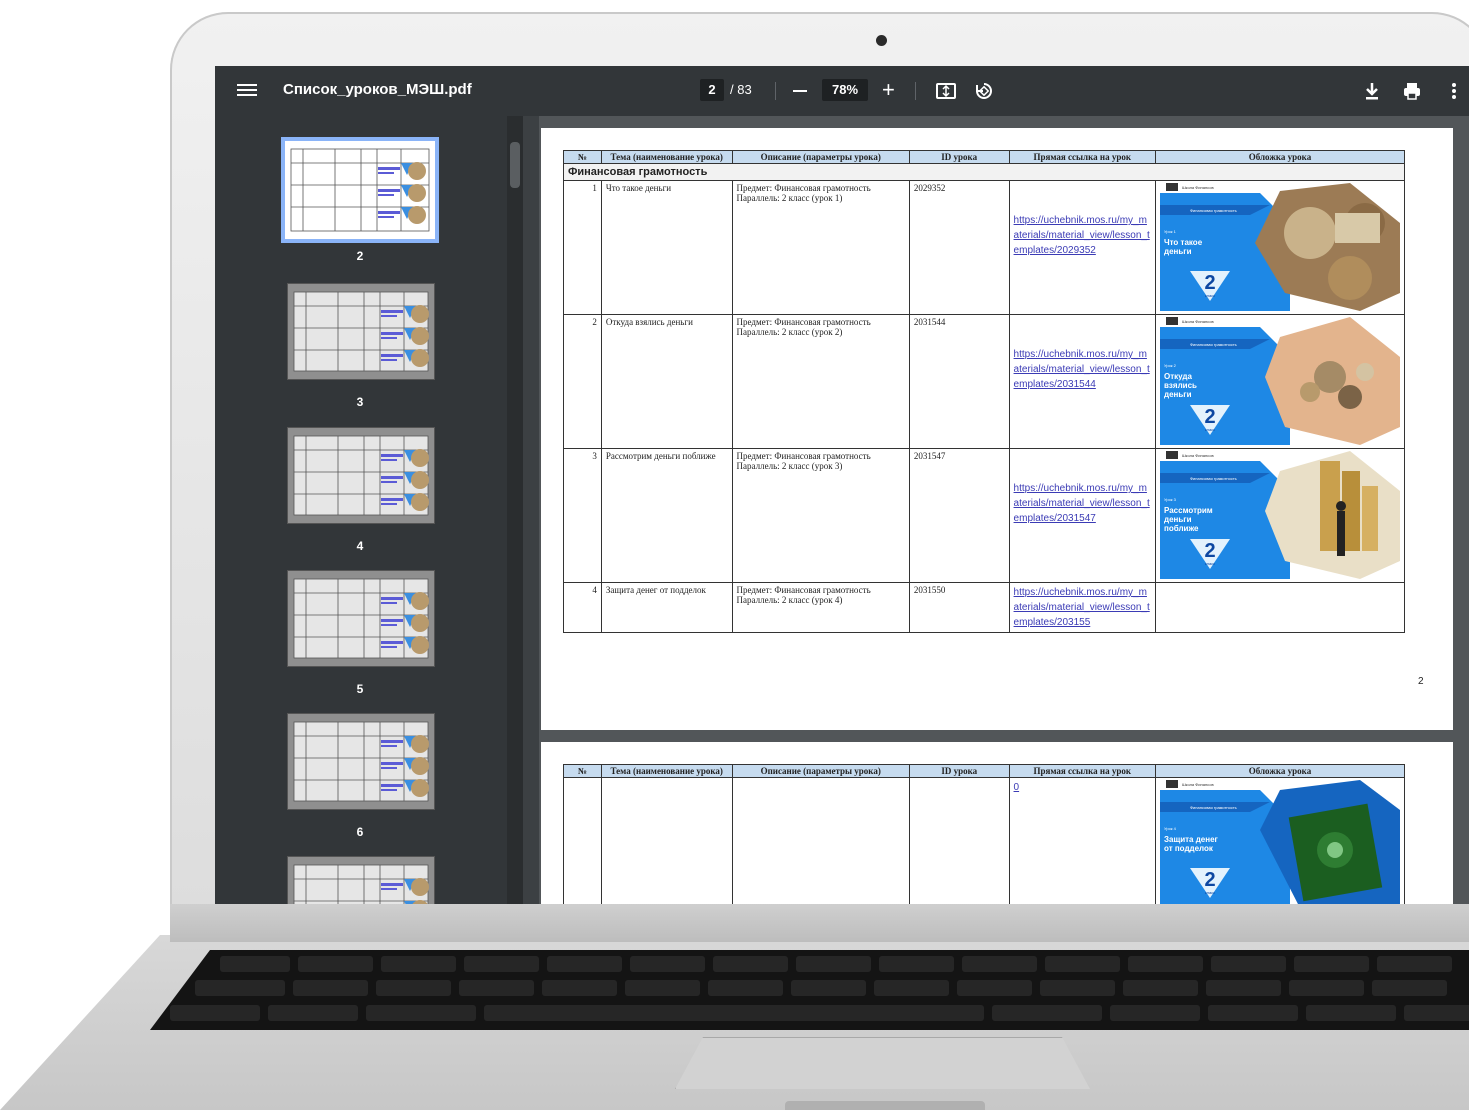 This screenshot has width=1469, height=1110. What do you see at coordinates (882, 1063) in the screenshot?
I see `trackpad` at bounding box center [882, 1063].